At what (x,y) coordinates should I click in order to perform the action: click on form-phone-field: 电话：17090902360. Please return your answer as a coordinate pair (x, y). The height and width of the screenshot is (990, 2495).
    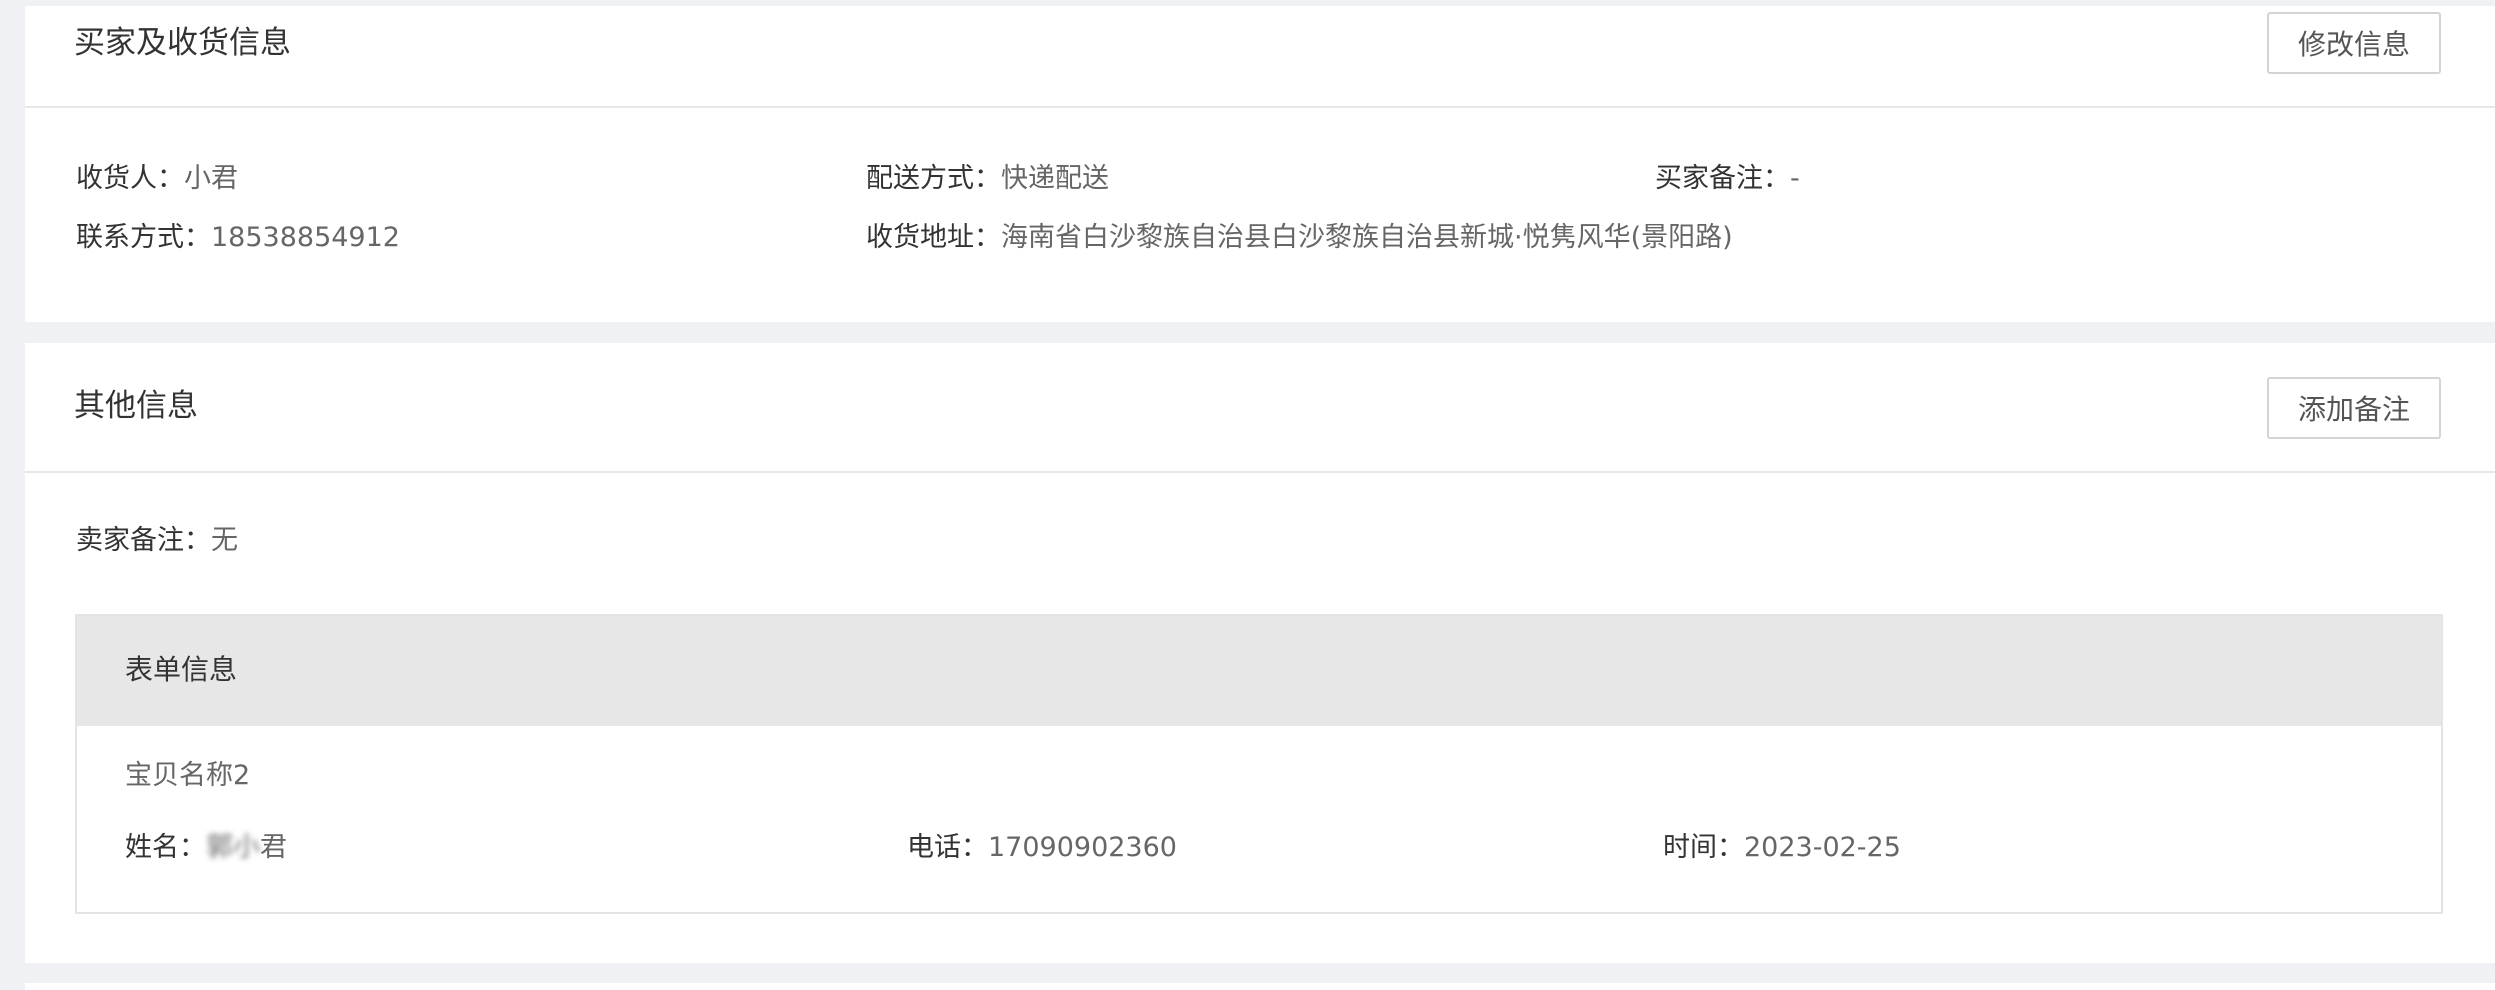
    Looking at the image, I should click on (1042, 847).